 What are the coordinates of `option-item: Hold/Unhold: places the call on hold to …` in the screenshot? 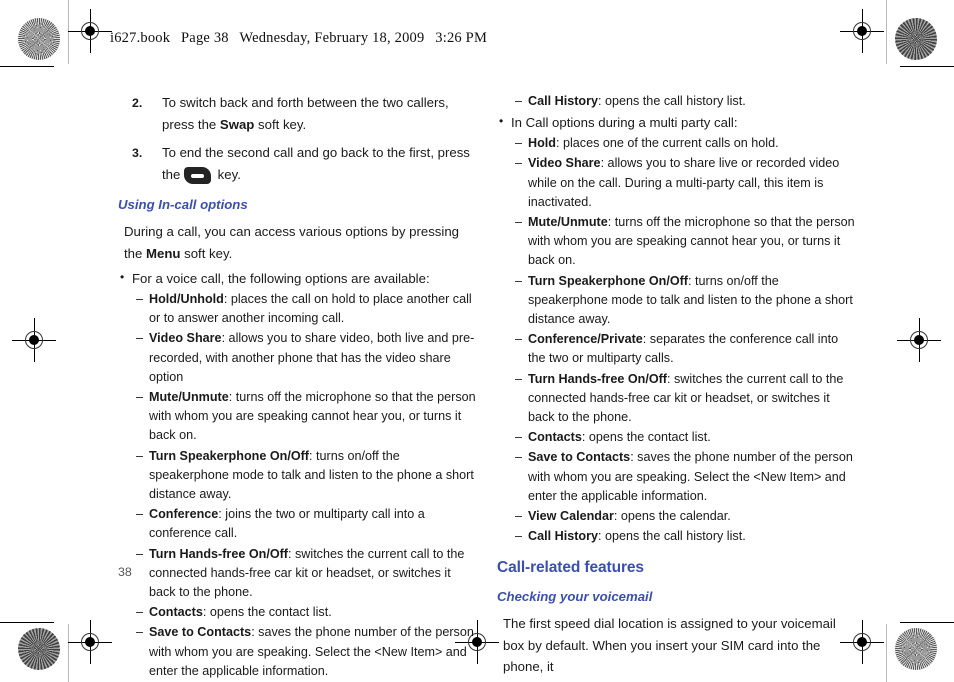 It's located at (297, 309).